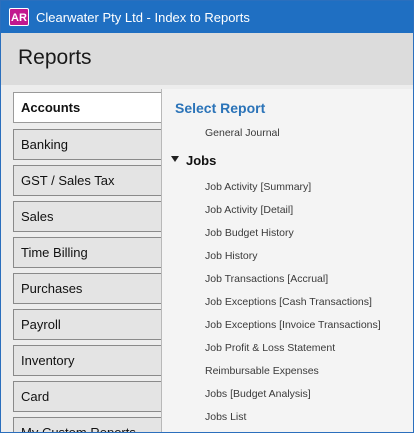  Describe the element at coordinates (258, 187) in the screenshot. I see `report-item-job-activity-summary: Job Activity [Summary]` at that location.